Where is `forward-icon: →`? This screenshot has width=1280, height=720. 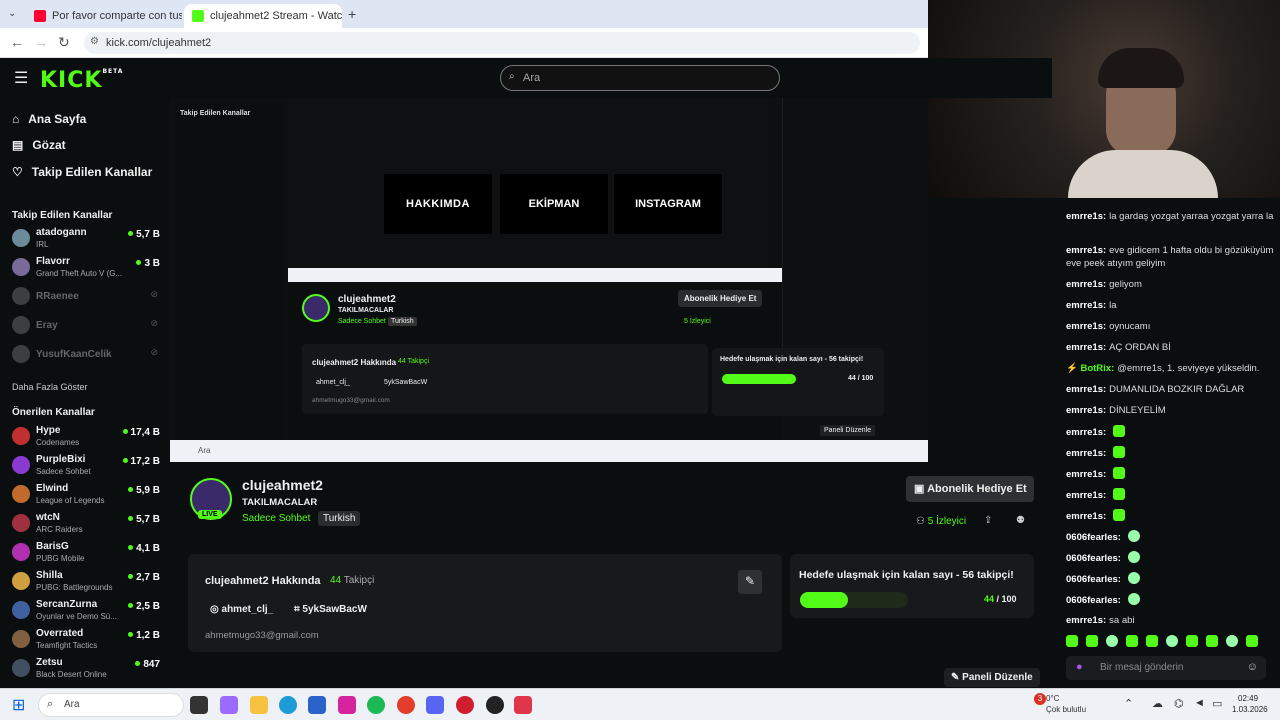
forward-icon: → is located at coordinates (41, 42).